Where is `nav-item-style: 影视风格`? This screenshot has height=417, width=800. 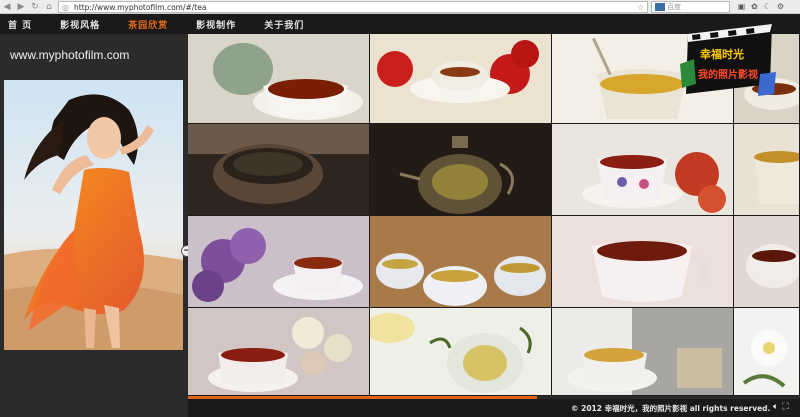
nav-item-style: 影视风格 is located at coordinates (80, 24).